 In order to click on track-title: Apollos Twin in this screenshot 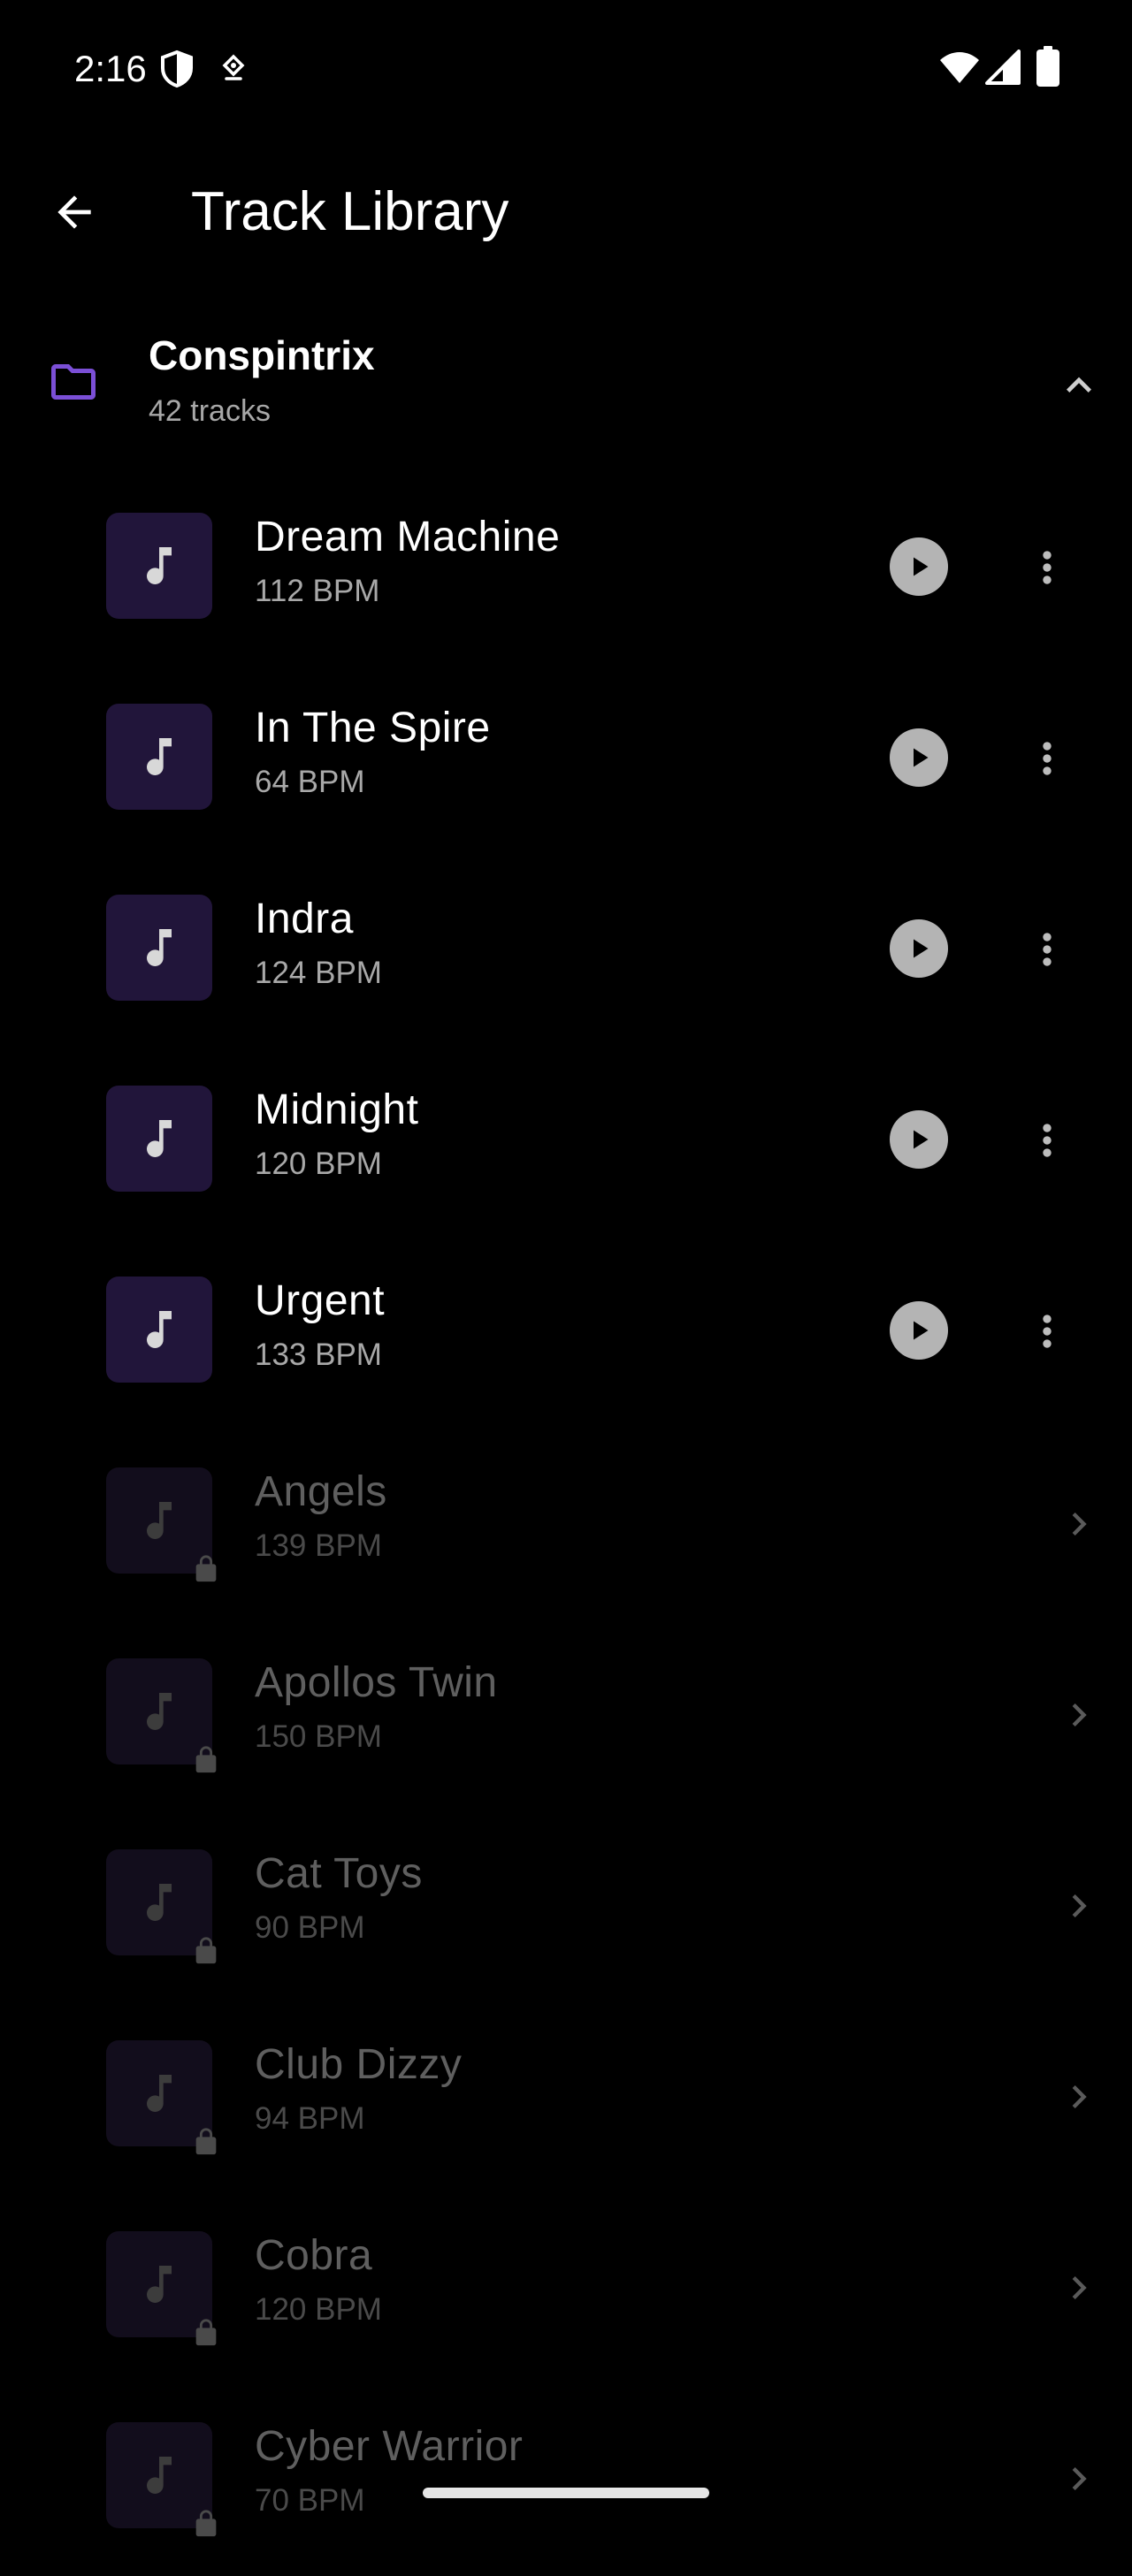, I will do `click(376, 1682)`.